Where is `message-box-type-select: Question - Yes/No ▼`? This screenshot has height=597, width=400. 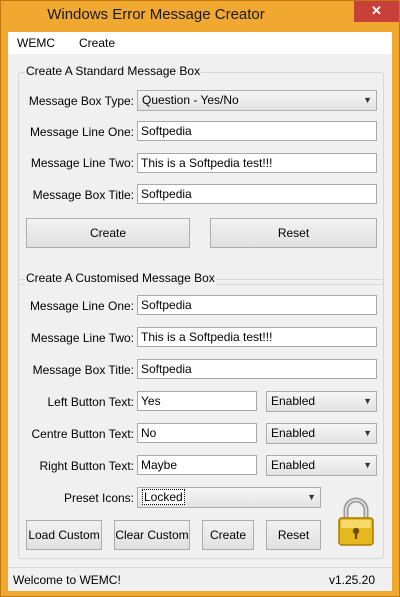
message-box-type-select: Question - Yes/No ▼ is located at coordinates (257, 100).